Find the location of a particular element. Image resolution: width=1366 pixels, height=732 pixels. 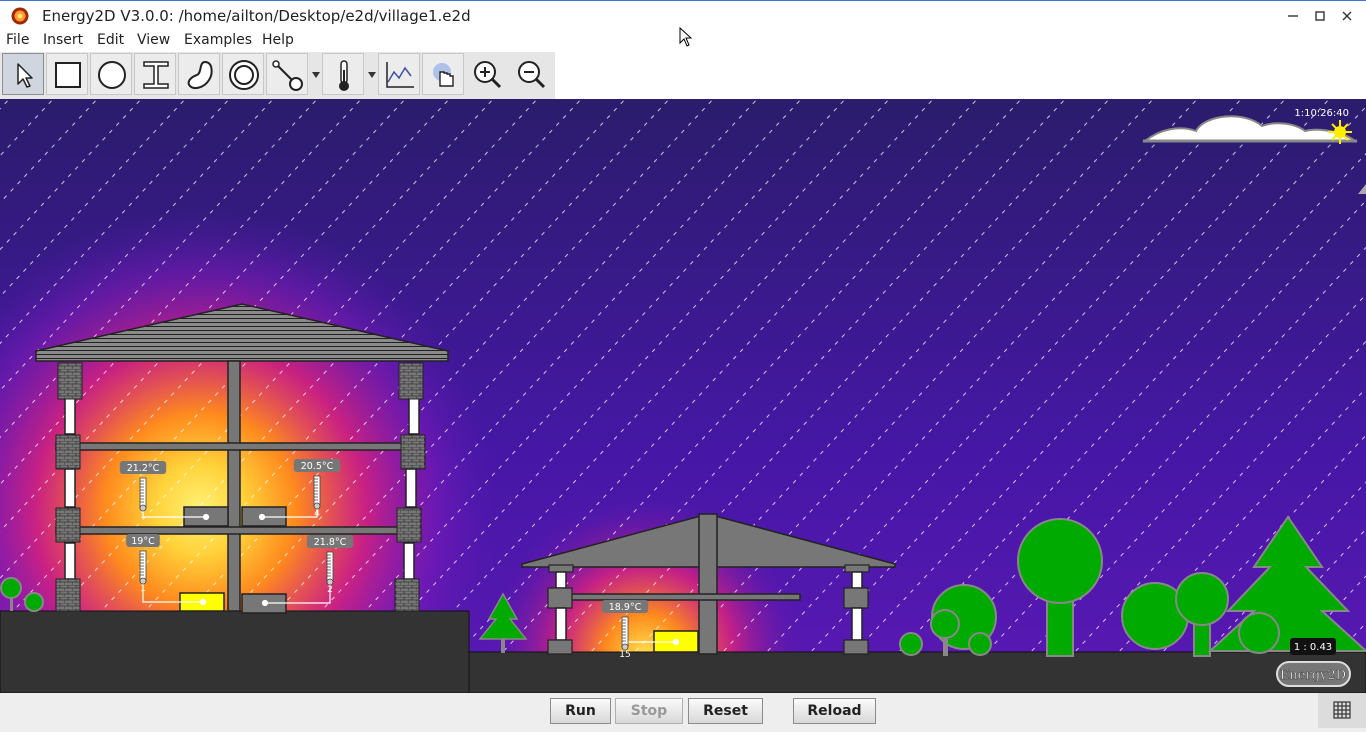

circle-icon is located at coordinates (112, 75).